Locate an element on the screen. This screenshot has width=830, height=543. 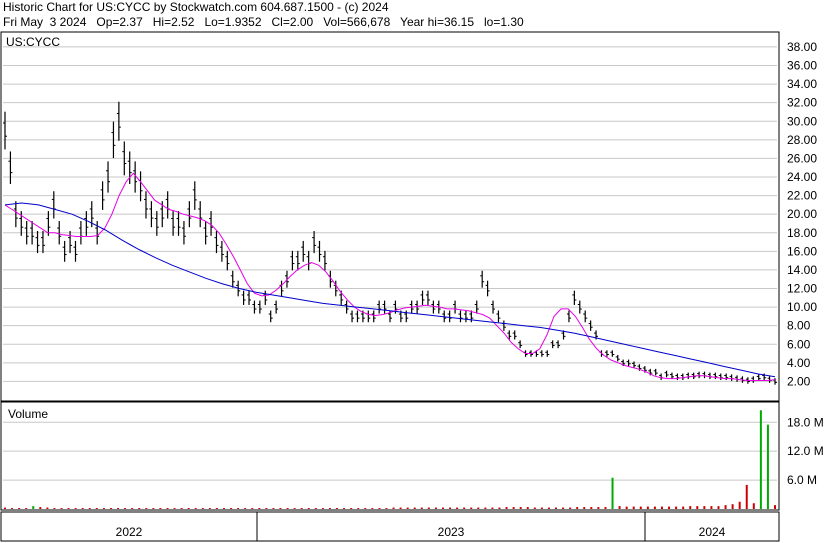
year-label: 2022 is located at coordinates (129, 532).